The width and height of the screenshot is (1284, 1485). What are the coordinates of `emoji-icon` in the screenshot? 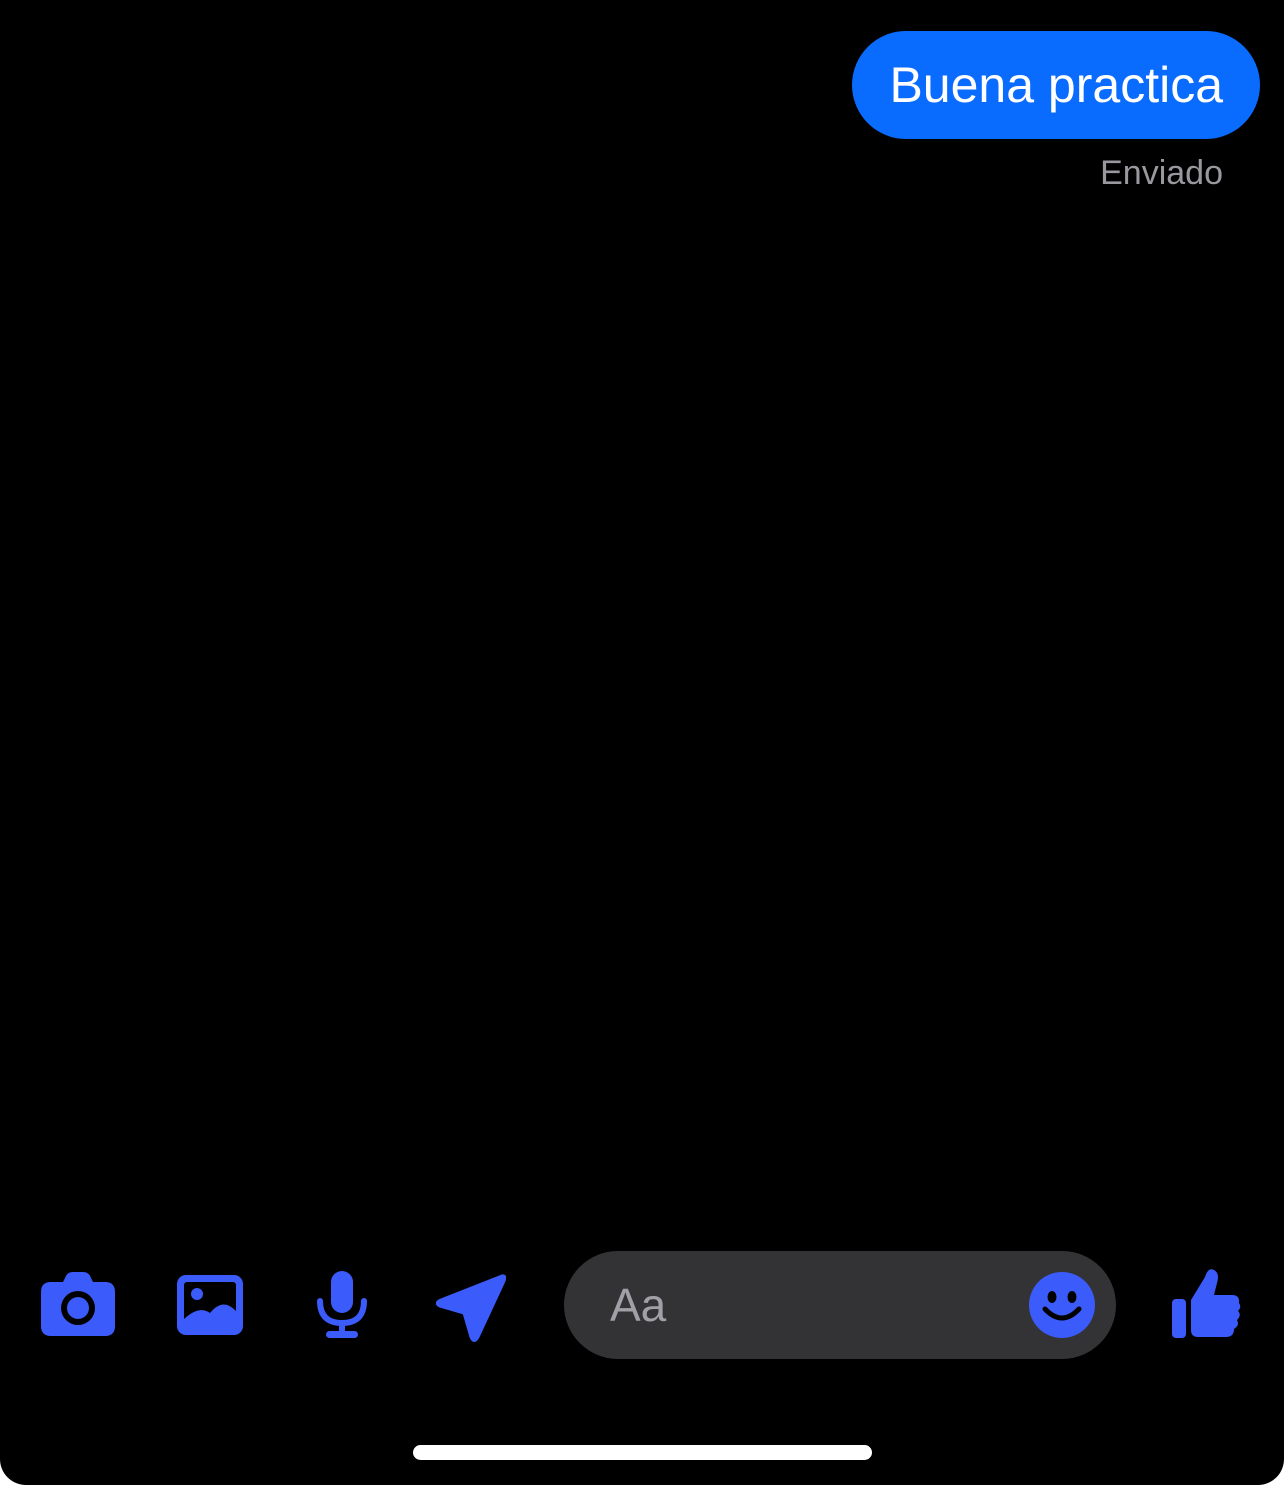 It's located at (1062, 1305).